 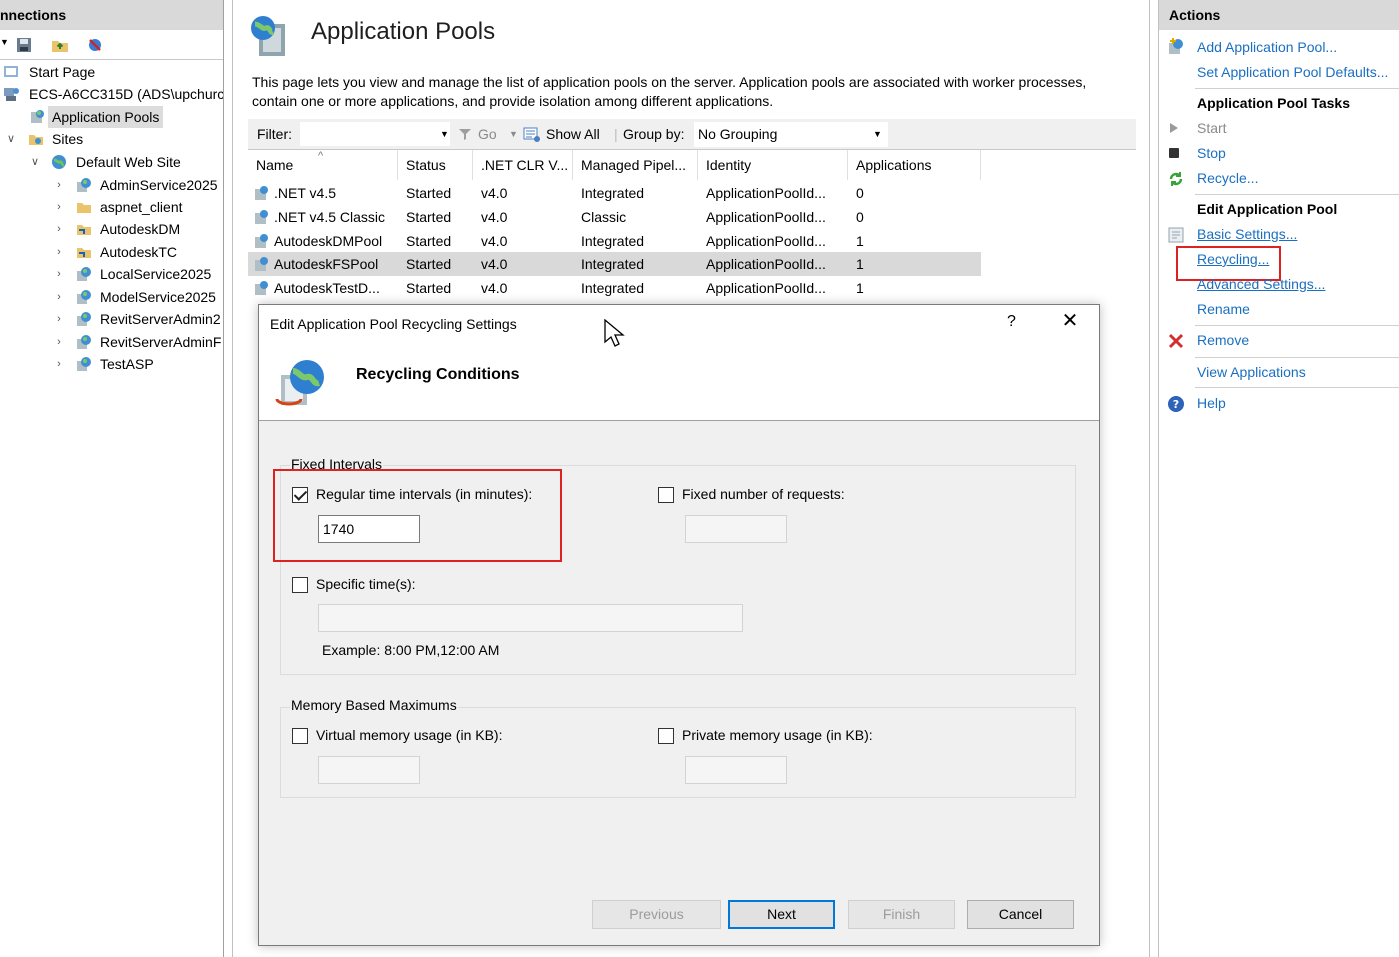 What do you see at coordinates (111, 207) in the screenshot?
I see `tree-item-aspnet-client: › aspnet_client` at bounding box center [111, 207].